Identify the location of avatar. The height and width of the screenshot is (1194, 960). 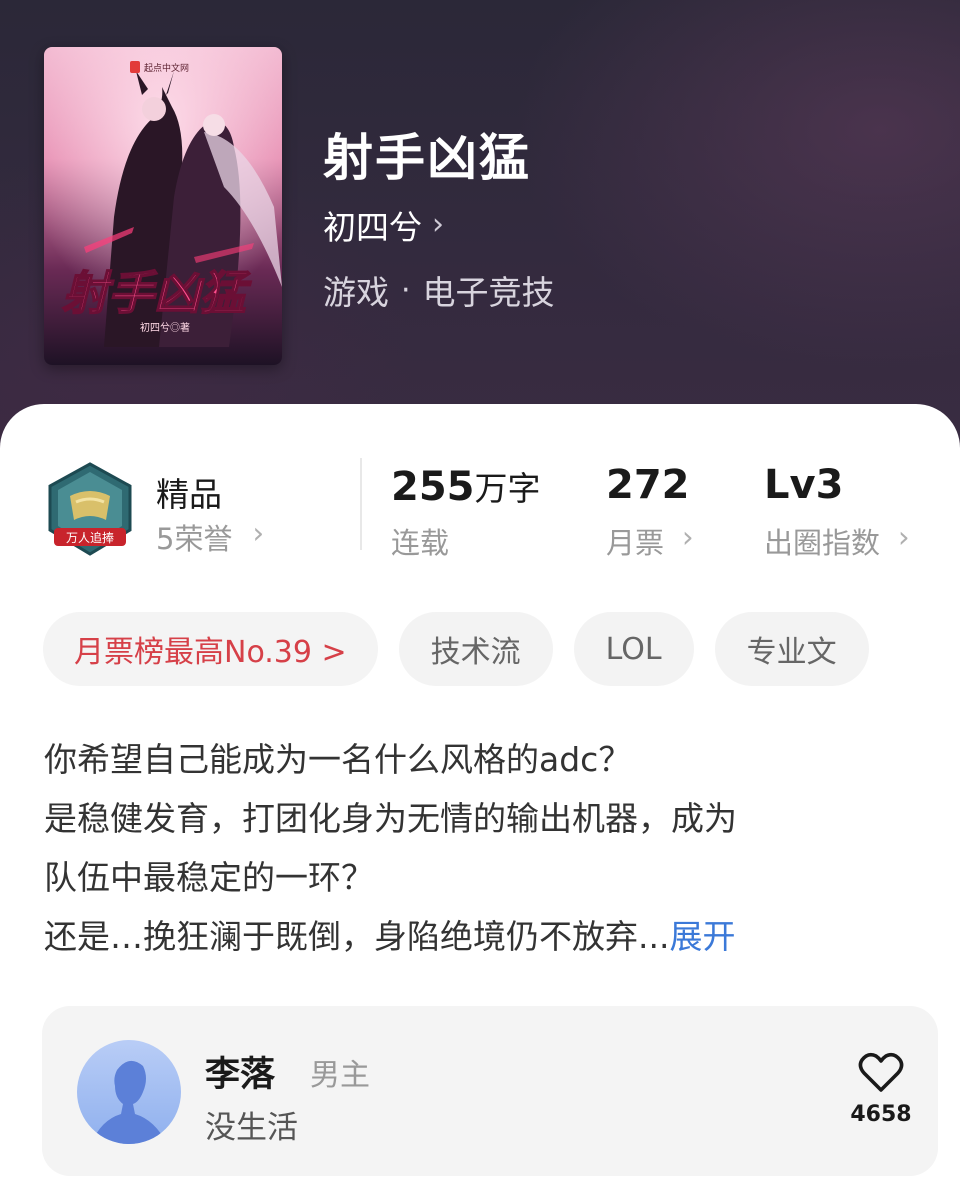
(129, 1092).